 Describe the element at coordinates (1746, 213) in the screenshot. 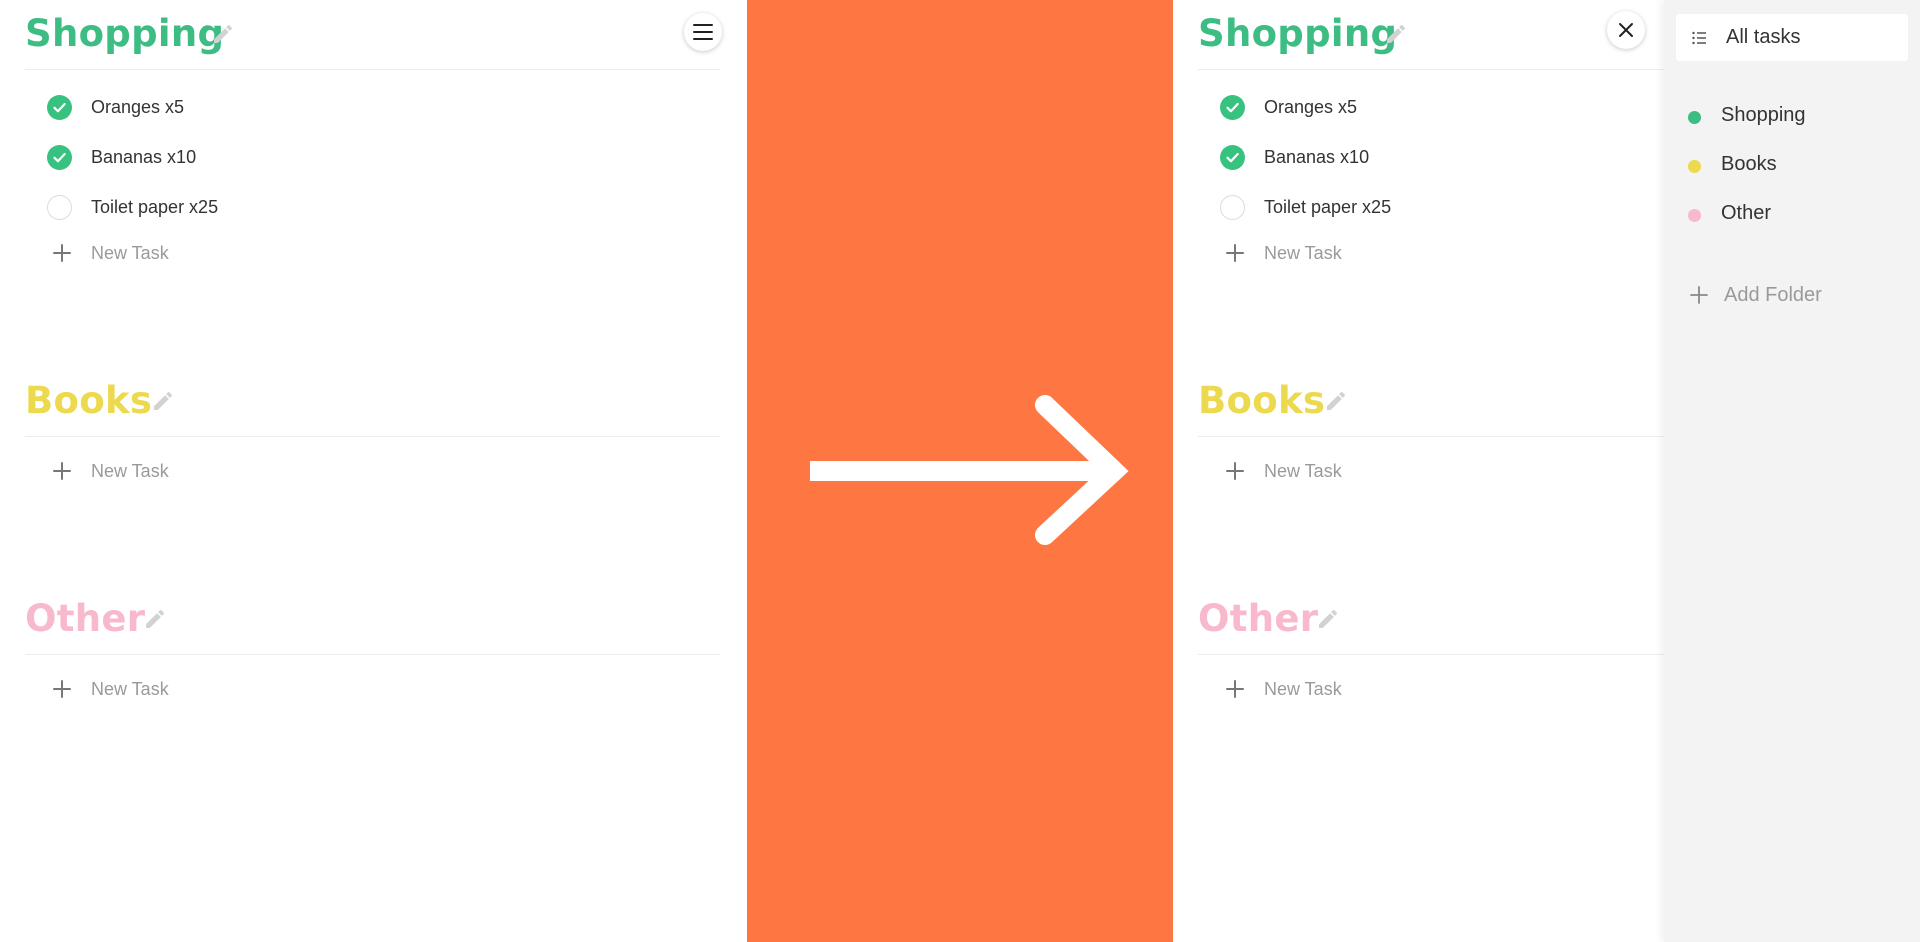

I see `sidebar-item-label: Other` at that location.